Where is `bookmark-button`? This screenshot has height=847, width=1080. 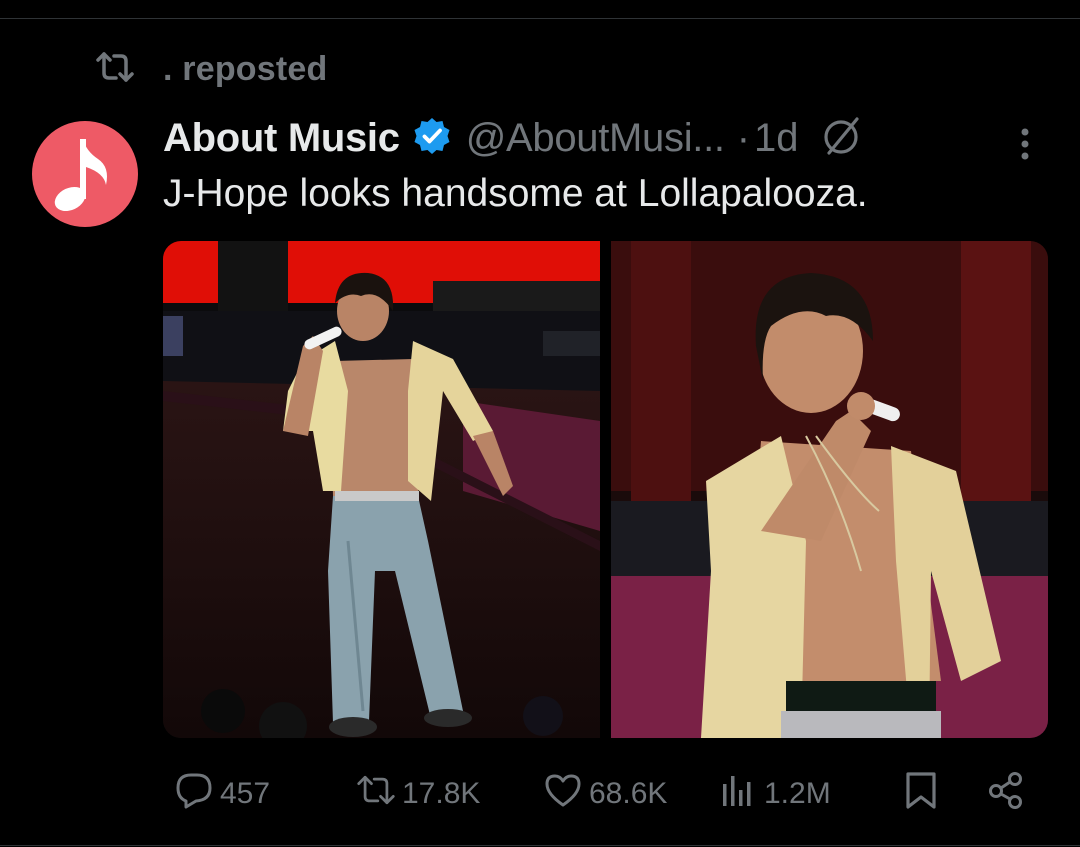 bookmark-button is located at coordinates (918, 794).